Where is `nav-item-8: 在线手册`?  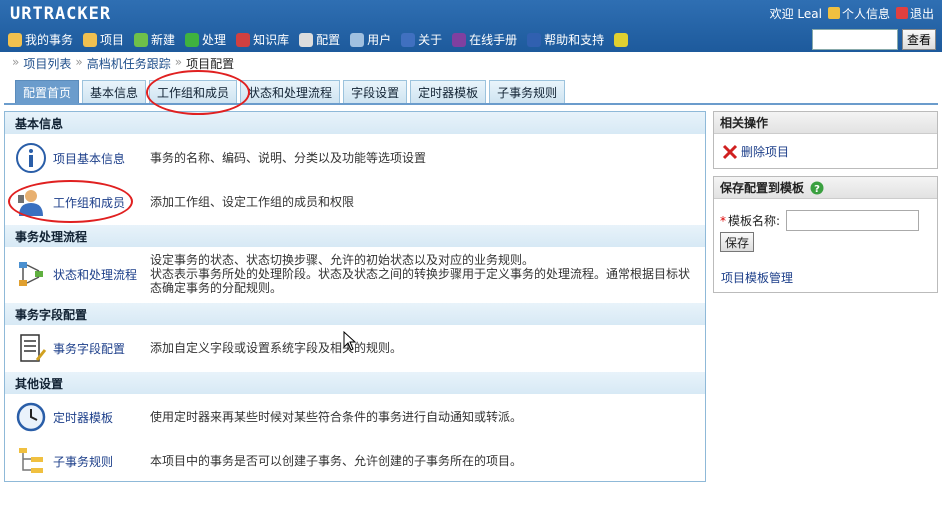 nav-item-8: 在线手册 is located at coordinates (484, 39).